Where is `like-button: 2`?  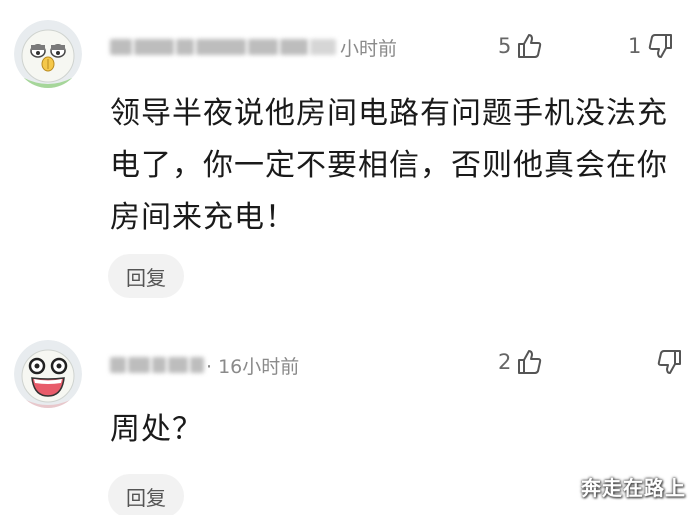
like-button: 2 is located at coordinates (520, 362).